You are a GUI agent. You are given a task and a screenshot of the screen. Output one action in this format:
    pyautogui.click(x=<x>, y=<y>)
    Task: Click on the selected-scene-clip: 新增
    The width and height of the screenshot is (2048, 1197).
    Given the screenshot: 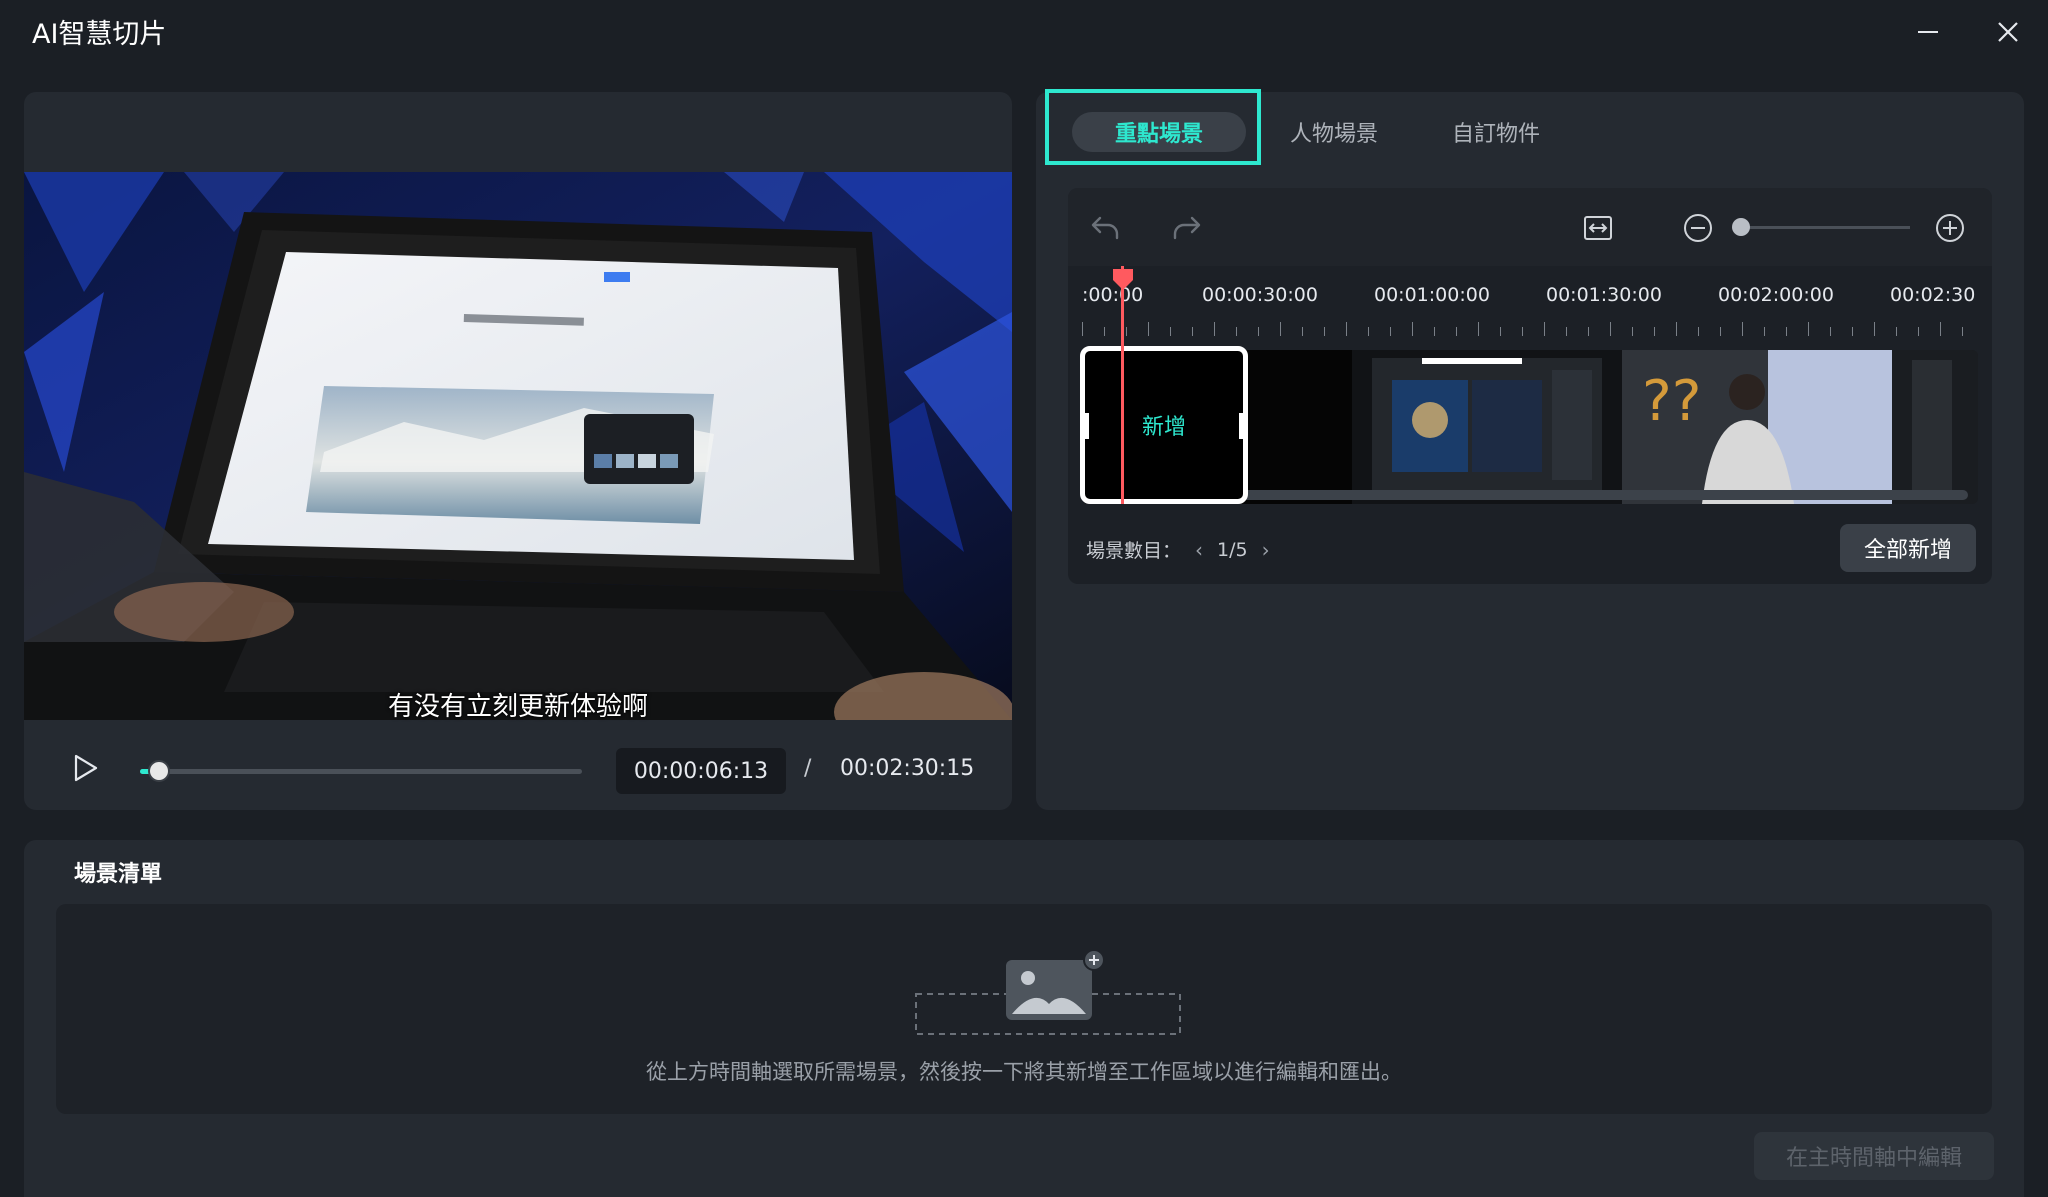 What is the action you would take?
    pyautogui.click(x=1164, y=425)
    